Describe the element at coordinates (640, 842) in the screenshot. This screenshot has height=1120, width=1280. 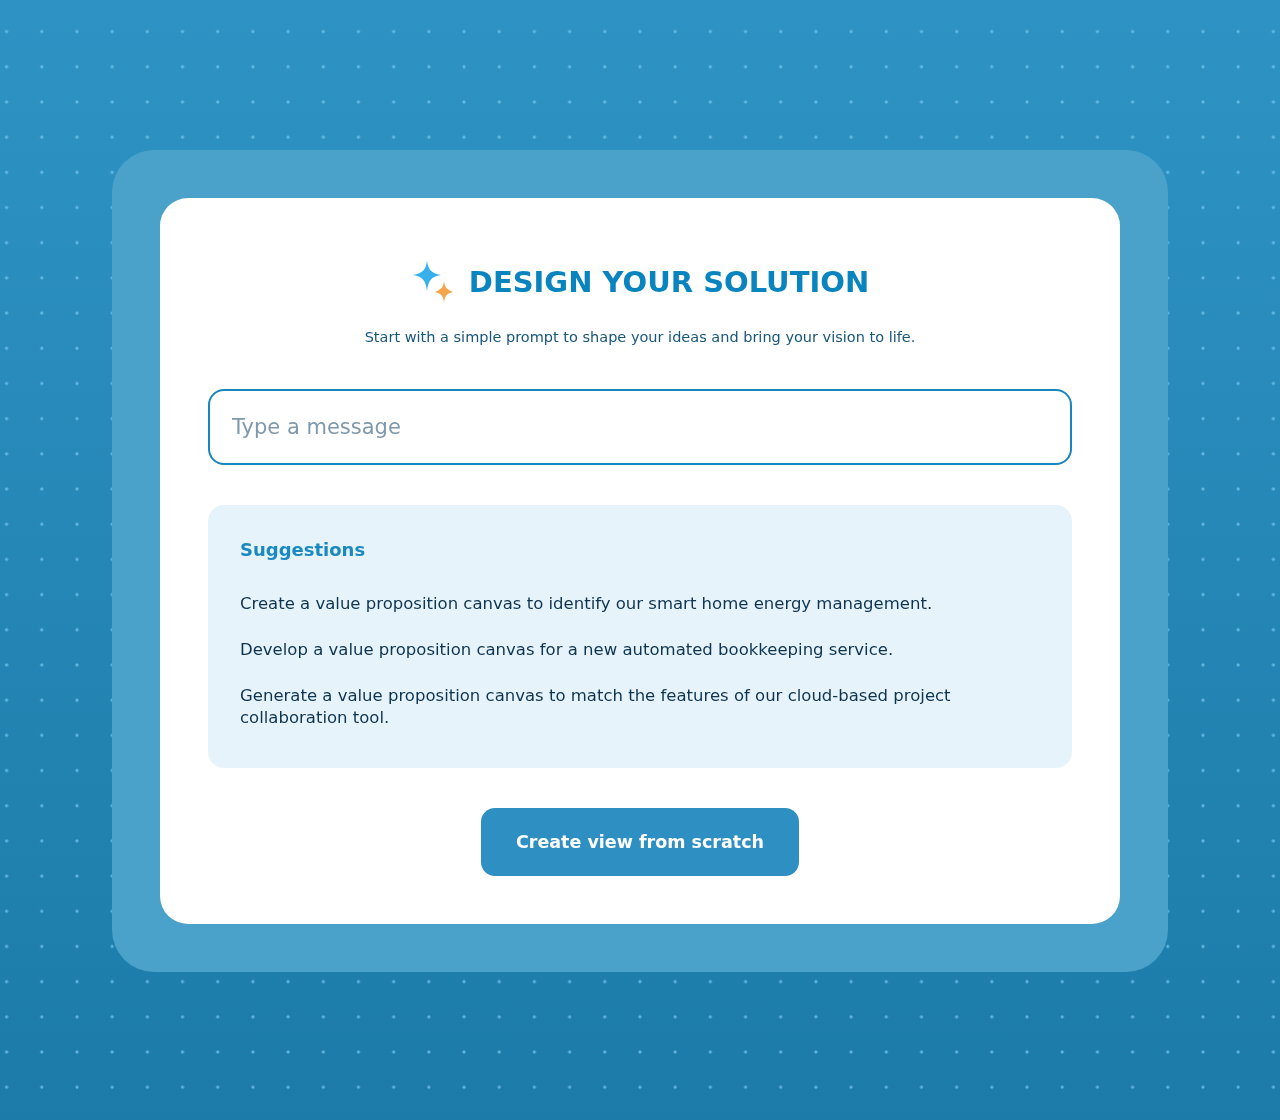
I see `create-view-button: Create view from scratch` at that location.